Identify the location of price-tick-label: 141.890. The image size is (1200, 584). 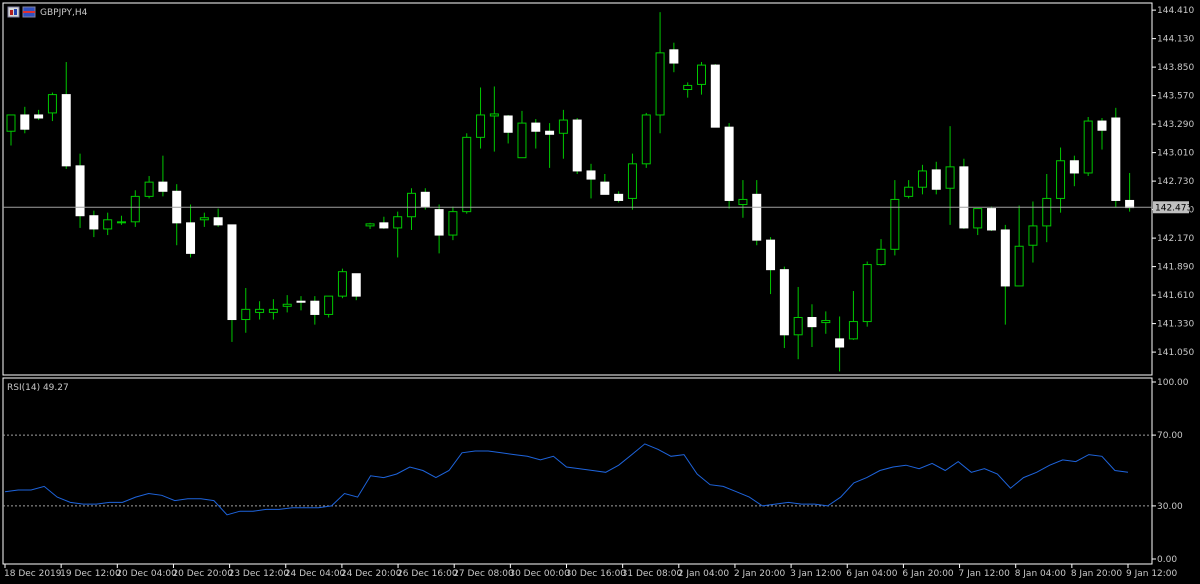
(1175, 268).